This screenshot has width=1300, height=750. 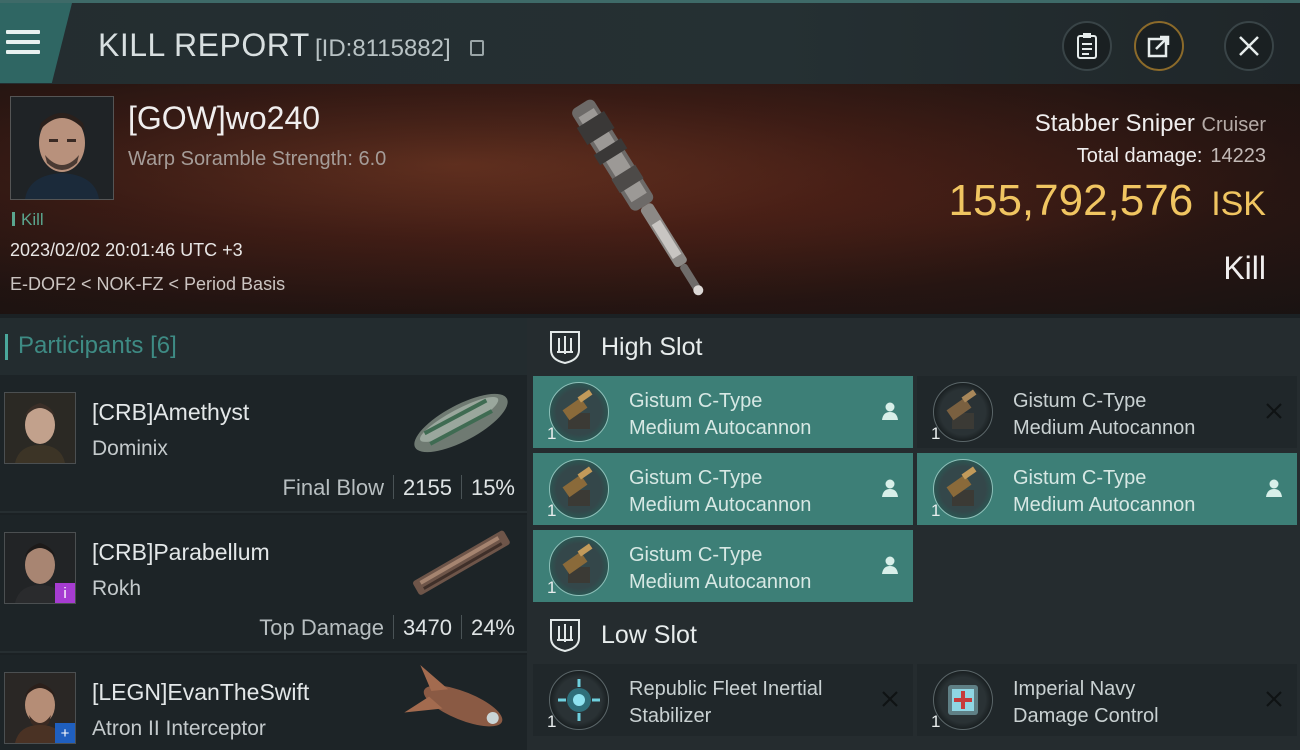 What do you see at coordinates (224, 118) in the screenshot?
I see `victim-name: [GOW]wo240` at bounding box center [224, 118].